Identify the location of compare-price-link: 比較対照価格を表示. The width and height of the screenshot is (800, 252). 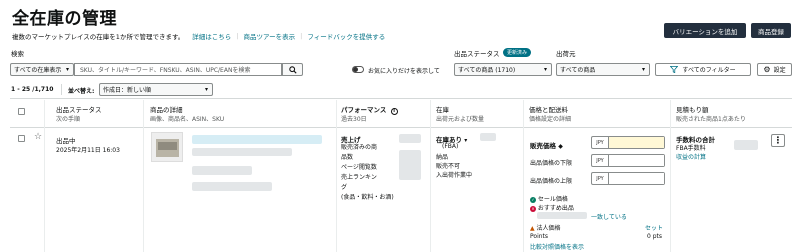
(557, 246).